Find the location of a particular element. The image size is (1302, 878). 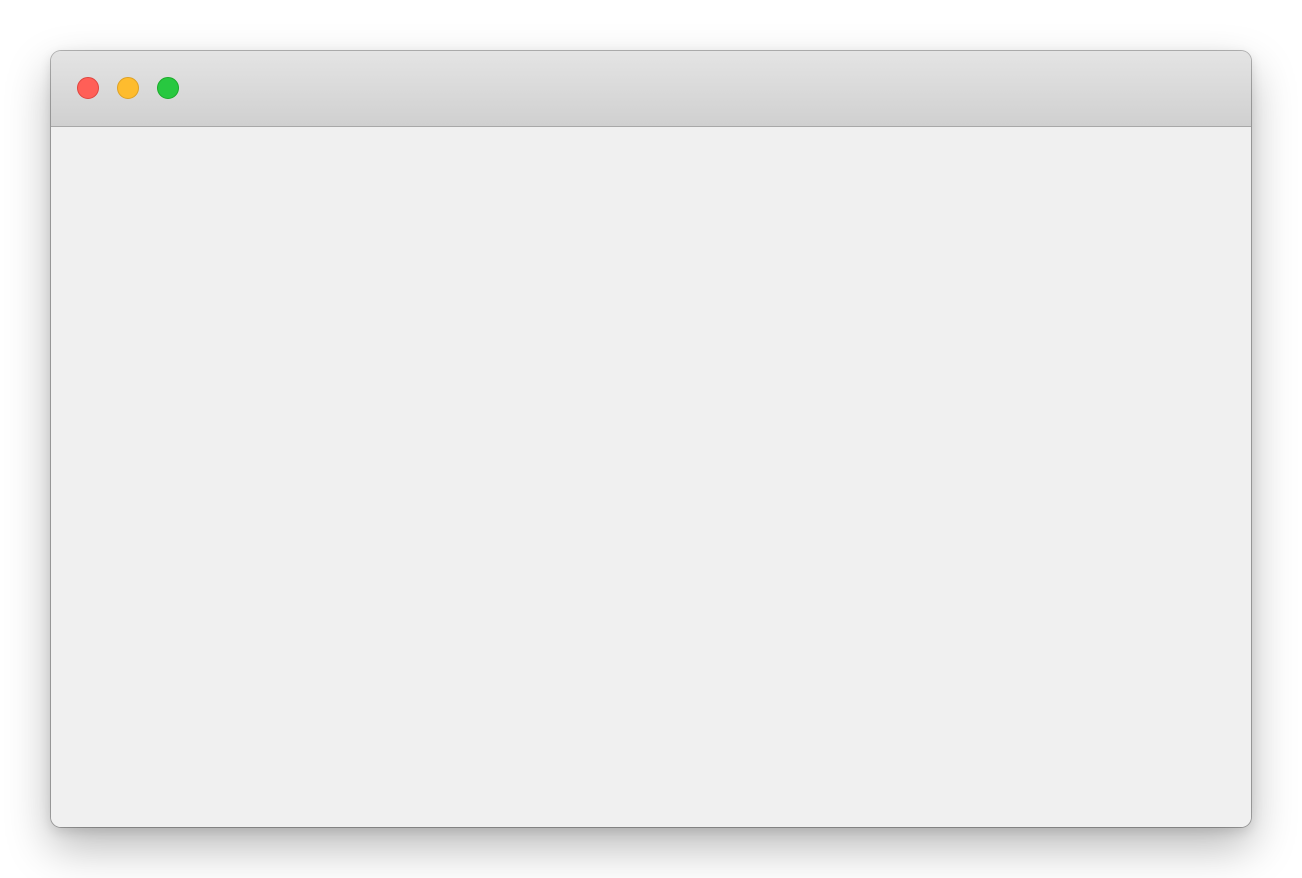

close-button is located at coordinates (88, 88).